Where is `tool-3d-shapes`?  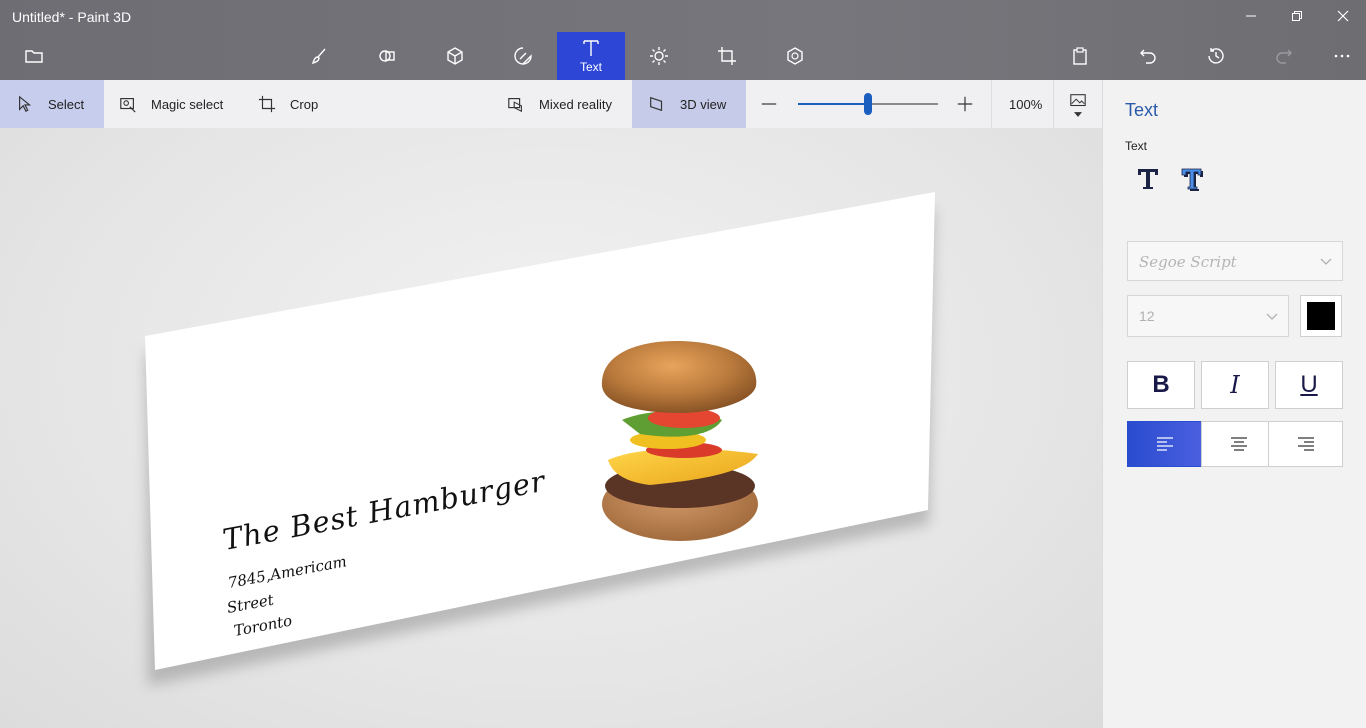
tool-3d-shapes is located at coordinates (455, 56).